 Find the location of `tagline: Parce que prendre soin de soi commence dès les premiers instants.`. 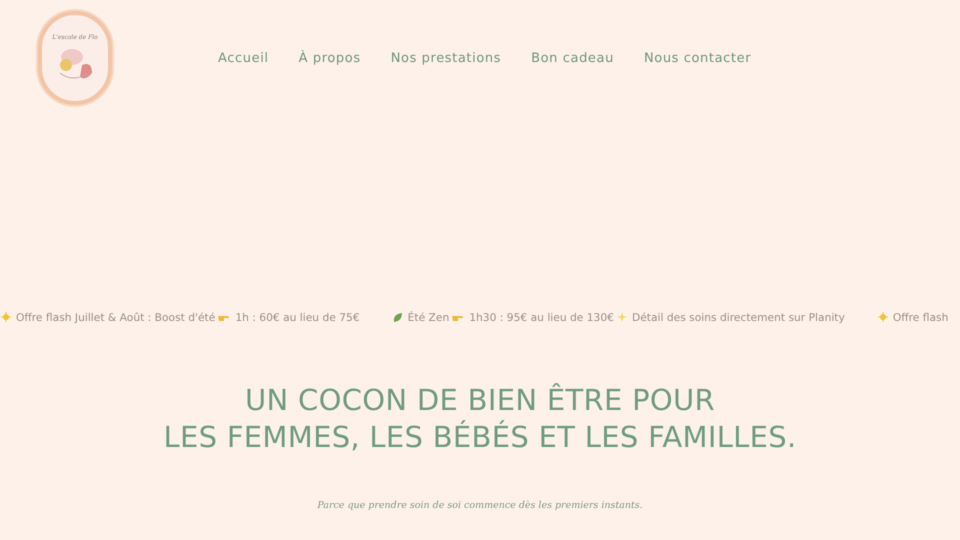

tagline: Parce que prendre soin de soi commence dès les premiers instants. is located at coordinates (480, 505).